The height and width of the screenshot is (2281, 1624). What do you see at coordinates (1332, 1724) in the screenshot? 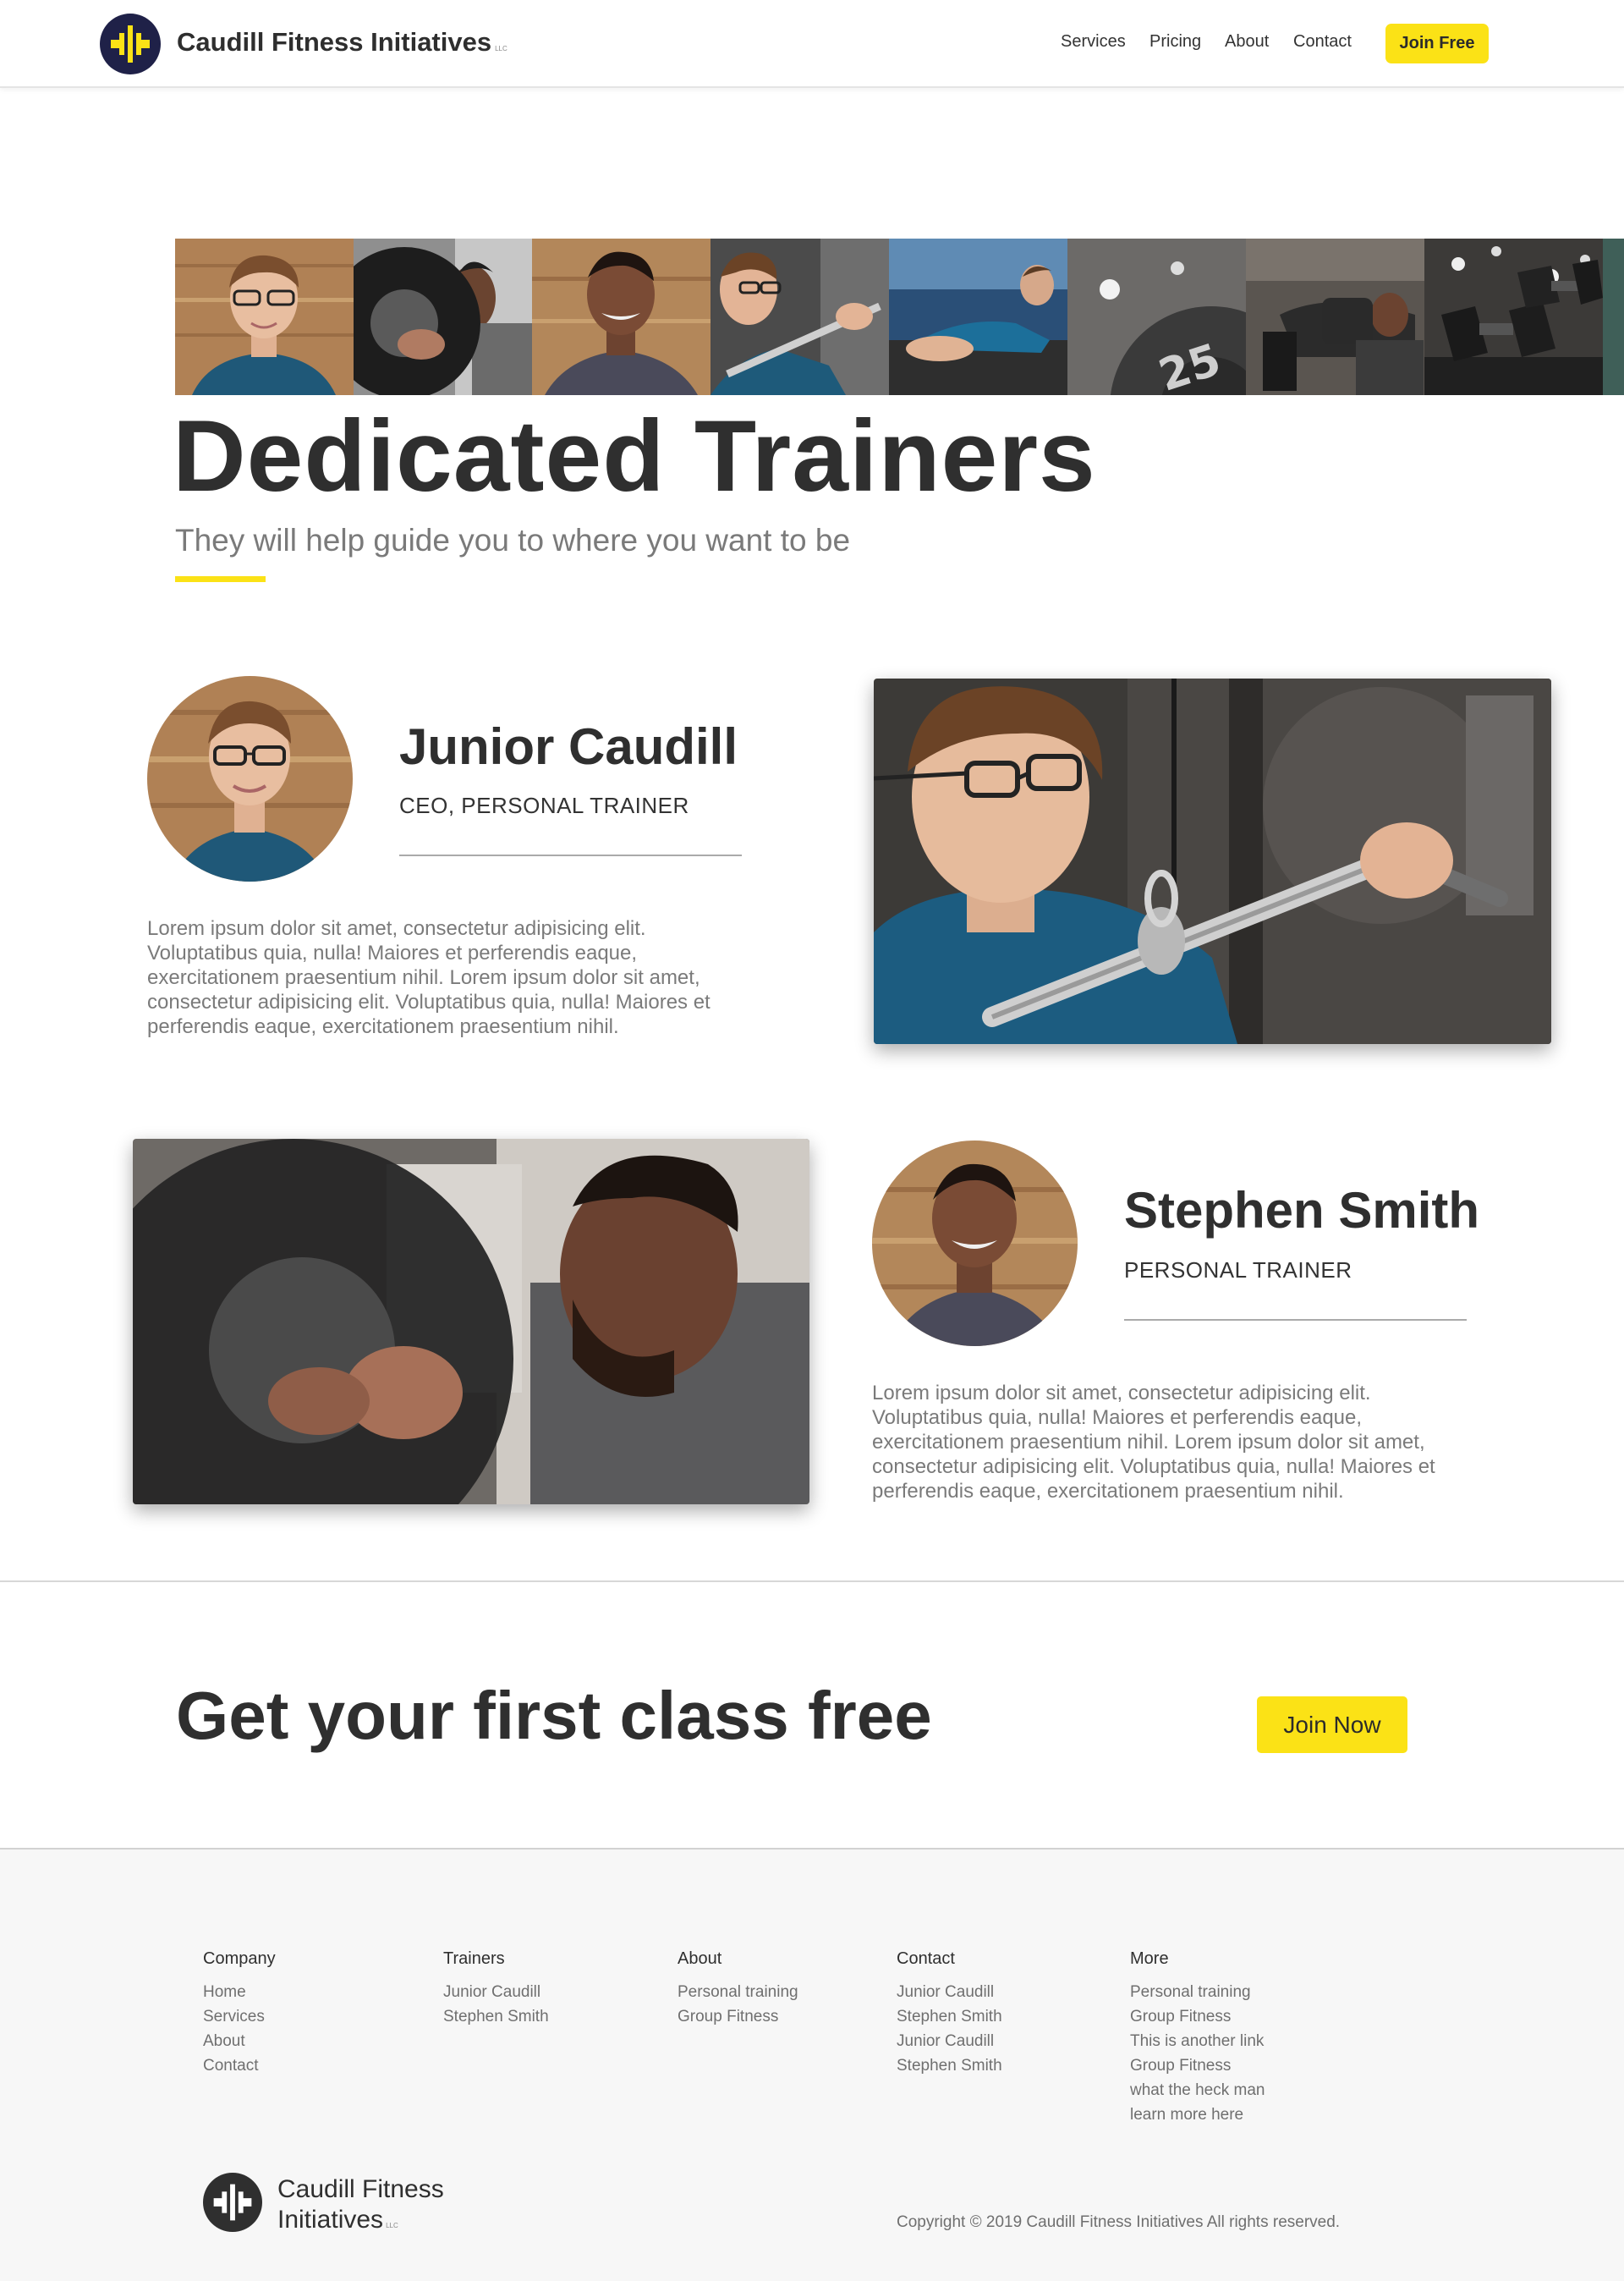
I see `join-now-button: Join Now` at bounding box center [1332, 1724].